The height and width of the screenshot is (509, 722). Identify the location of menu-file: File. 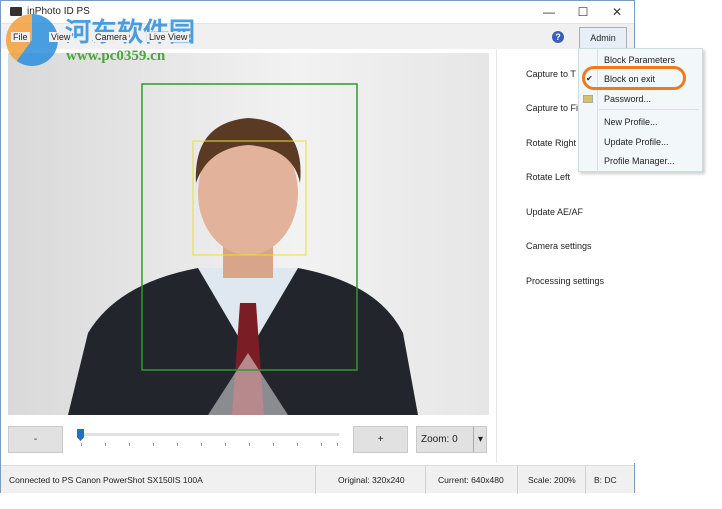
(20, 37).